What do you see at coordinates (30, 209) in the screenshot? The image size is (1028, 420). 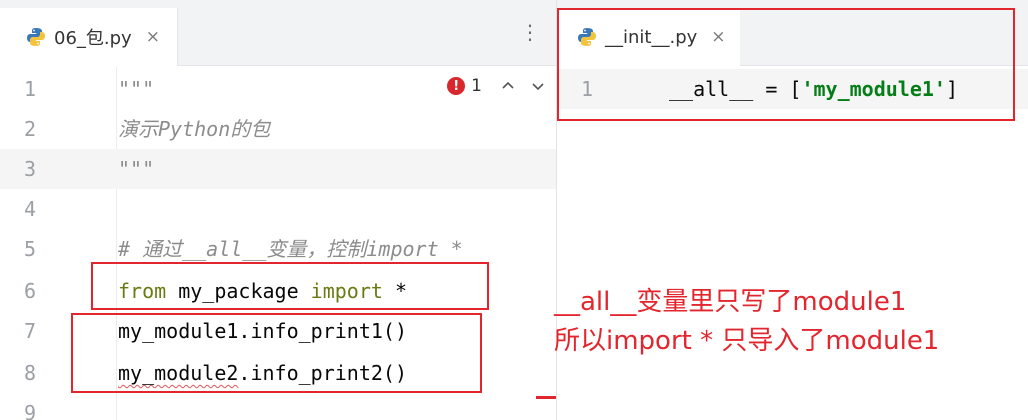 I see `line-number: 4` at bounding box center [30, 209].